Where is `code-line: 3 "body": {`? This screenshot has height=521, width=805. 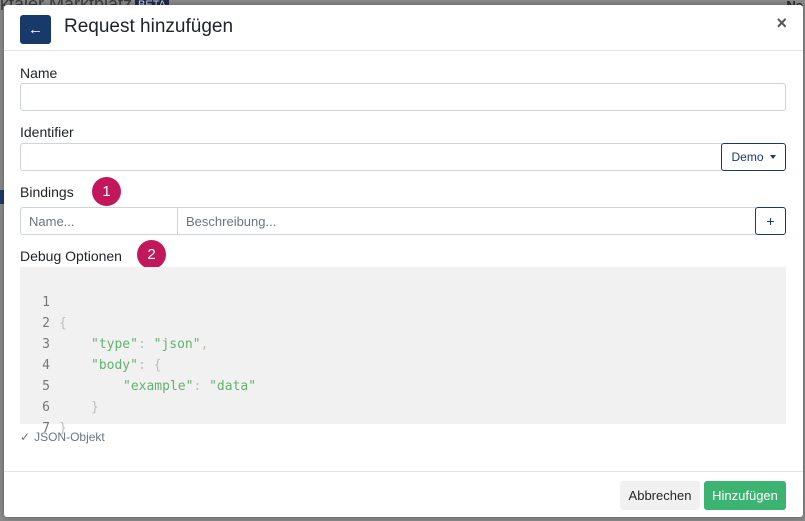 code-line: 3 "body": { is located at coordinates (90, 343).